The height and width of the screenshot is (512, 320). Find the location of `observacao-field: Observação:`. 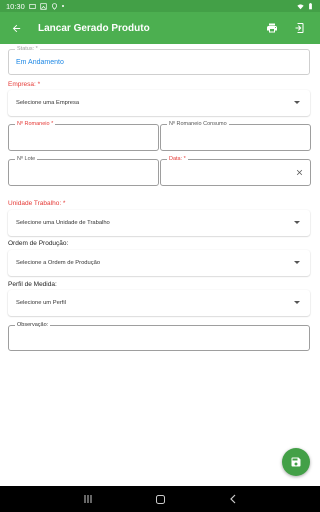

observacao-field: Observação: is located at coordinates (159, 336).